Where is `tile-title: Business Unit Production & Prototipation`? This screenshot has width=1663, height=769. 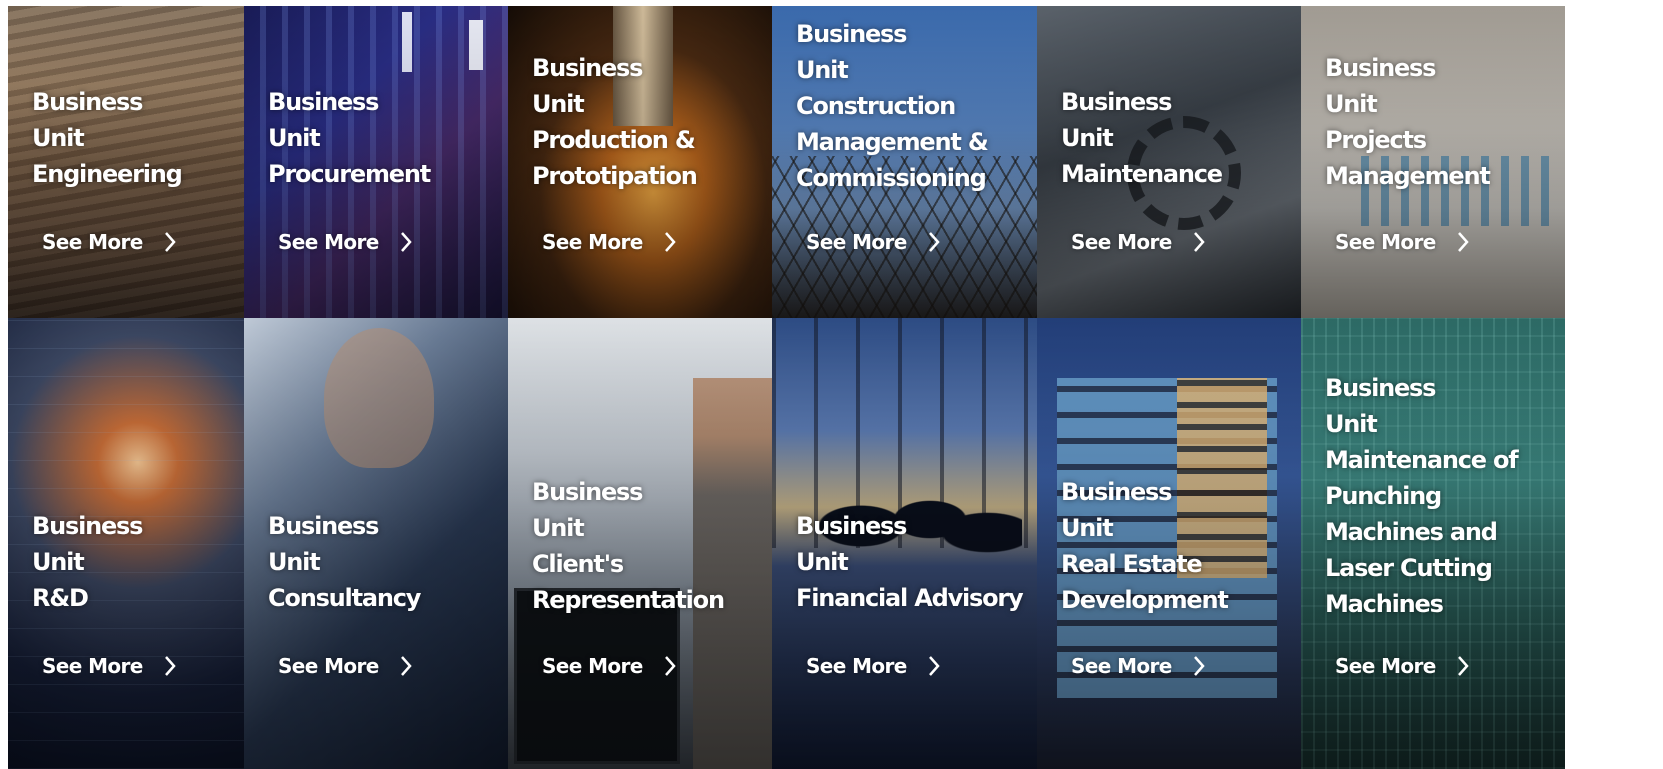 tile-title: Business Unit Production & Prototipation is located at coordinates (649, 122).